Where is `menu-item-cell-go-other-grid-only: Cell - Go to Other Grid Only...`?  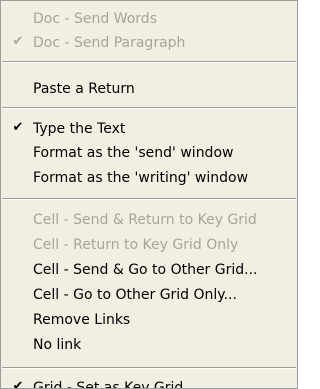
menu-item-cell-go-other-grid-only: Cell - Go to Other Grid Only... is located at coordinates (149, 295).